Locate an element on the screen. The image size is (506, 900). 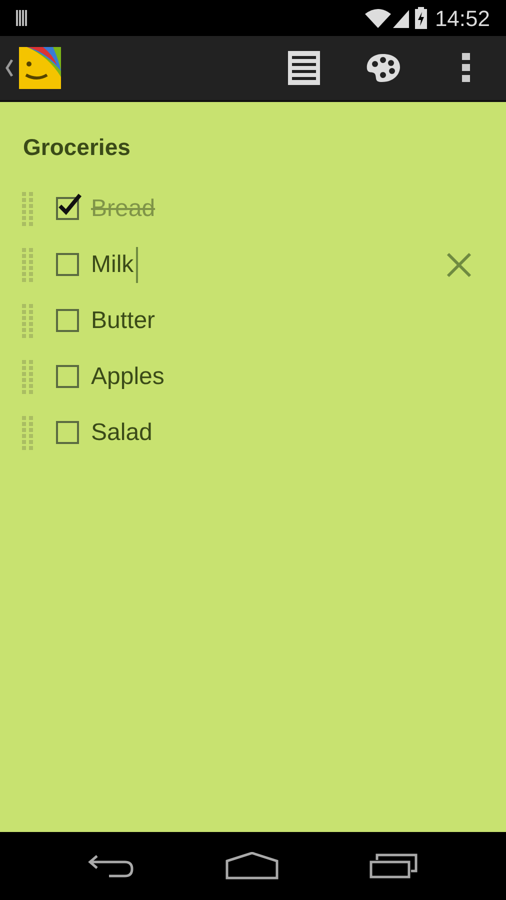
recent-apps-icon is located at coordinates (394, 866).